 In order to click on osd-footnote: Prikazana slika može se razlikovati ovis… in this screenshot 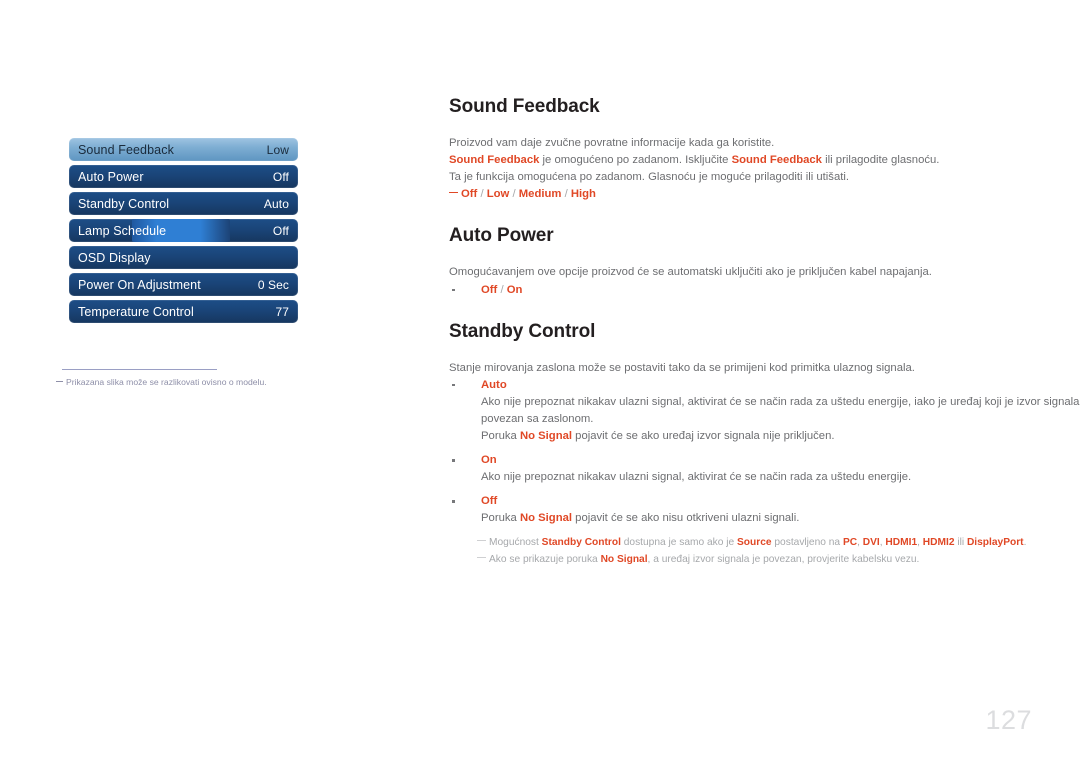, I will do `click(186, 382)`.